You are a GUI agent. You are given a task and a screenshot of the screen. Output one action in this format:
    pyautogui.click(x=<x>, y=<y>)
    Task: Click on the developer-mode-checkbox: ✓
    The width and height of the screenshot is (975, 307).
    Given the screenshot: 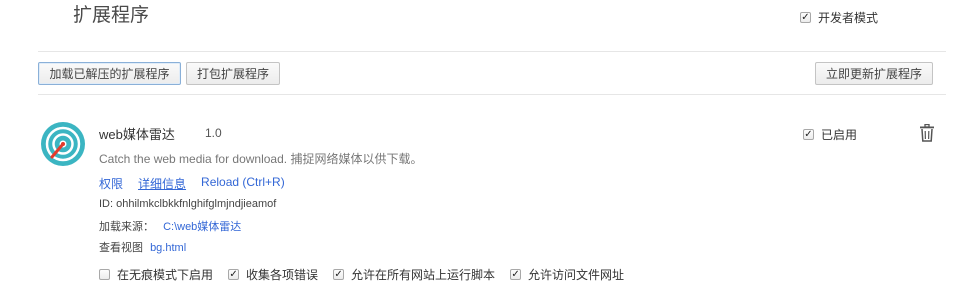 What is the action you would take?
    pyautogui.click(x=805, y=17)
    